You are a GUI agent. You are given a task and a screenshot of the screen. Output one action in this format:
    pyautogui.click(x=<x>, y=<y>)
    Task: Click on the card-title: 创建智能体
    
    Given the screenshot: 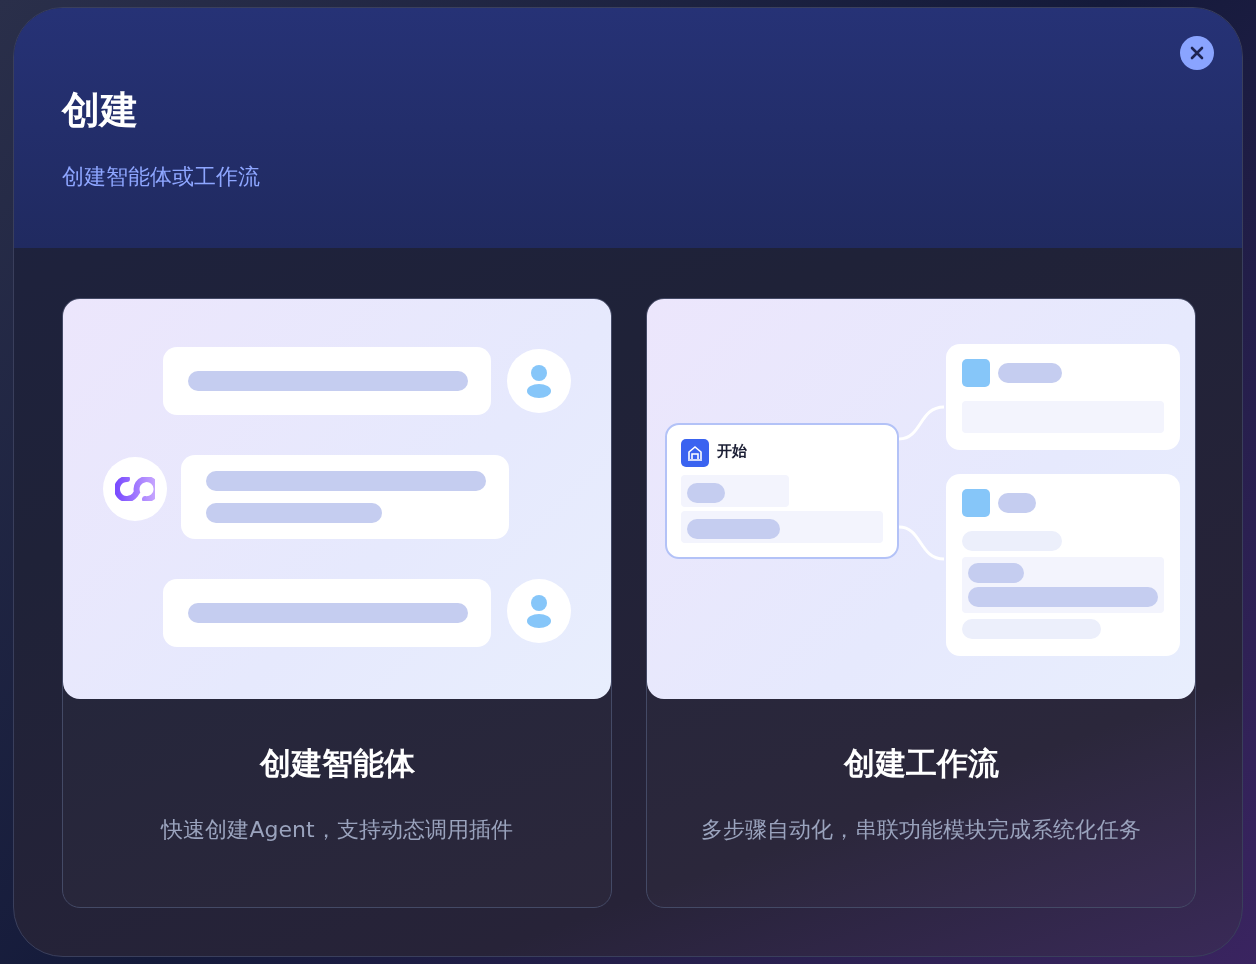 What is the action you would take?
    pyautogui.click(x=337, y=763)
    